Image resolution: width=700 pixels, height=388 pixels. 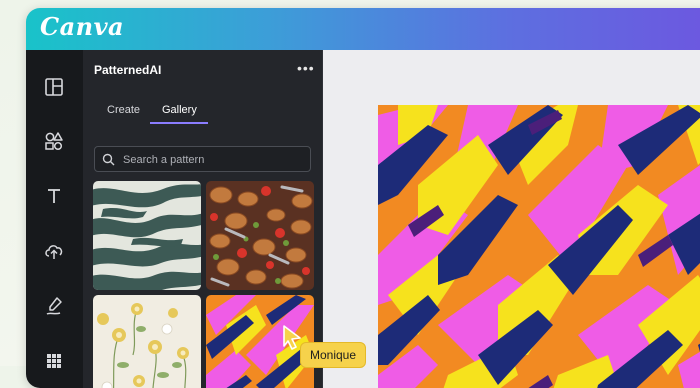 I want to click on food-plates-pattern, so click(x=260, y=235).